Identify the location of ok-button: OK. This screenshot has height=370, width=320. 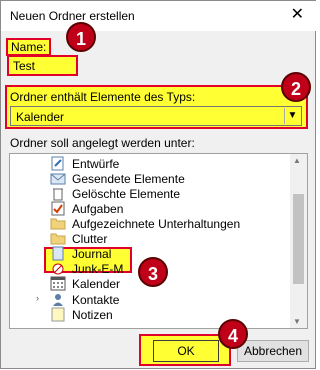
(186, 351).